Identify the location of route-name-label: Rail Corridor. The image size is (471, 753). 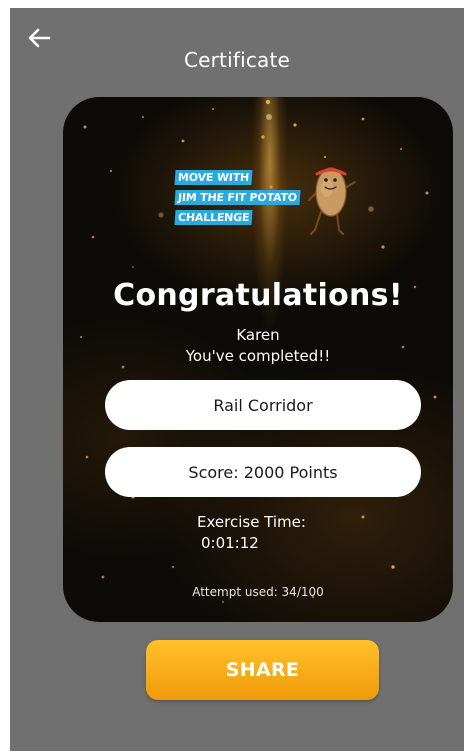
(263, 405).